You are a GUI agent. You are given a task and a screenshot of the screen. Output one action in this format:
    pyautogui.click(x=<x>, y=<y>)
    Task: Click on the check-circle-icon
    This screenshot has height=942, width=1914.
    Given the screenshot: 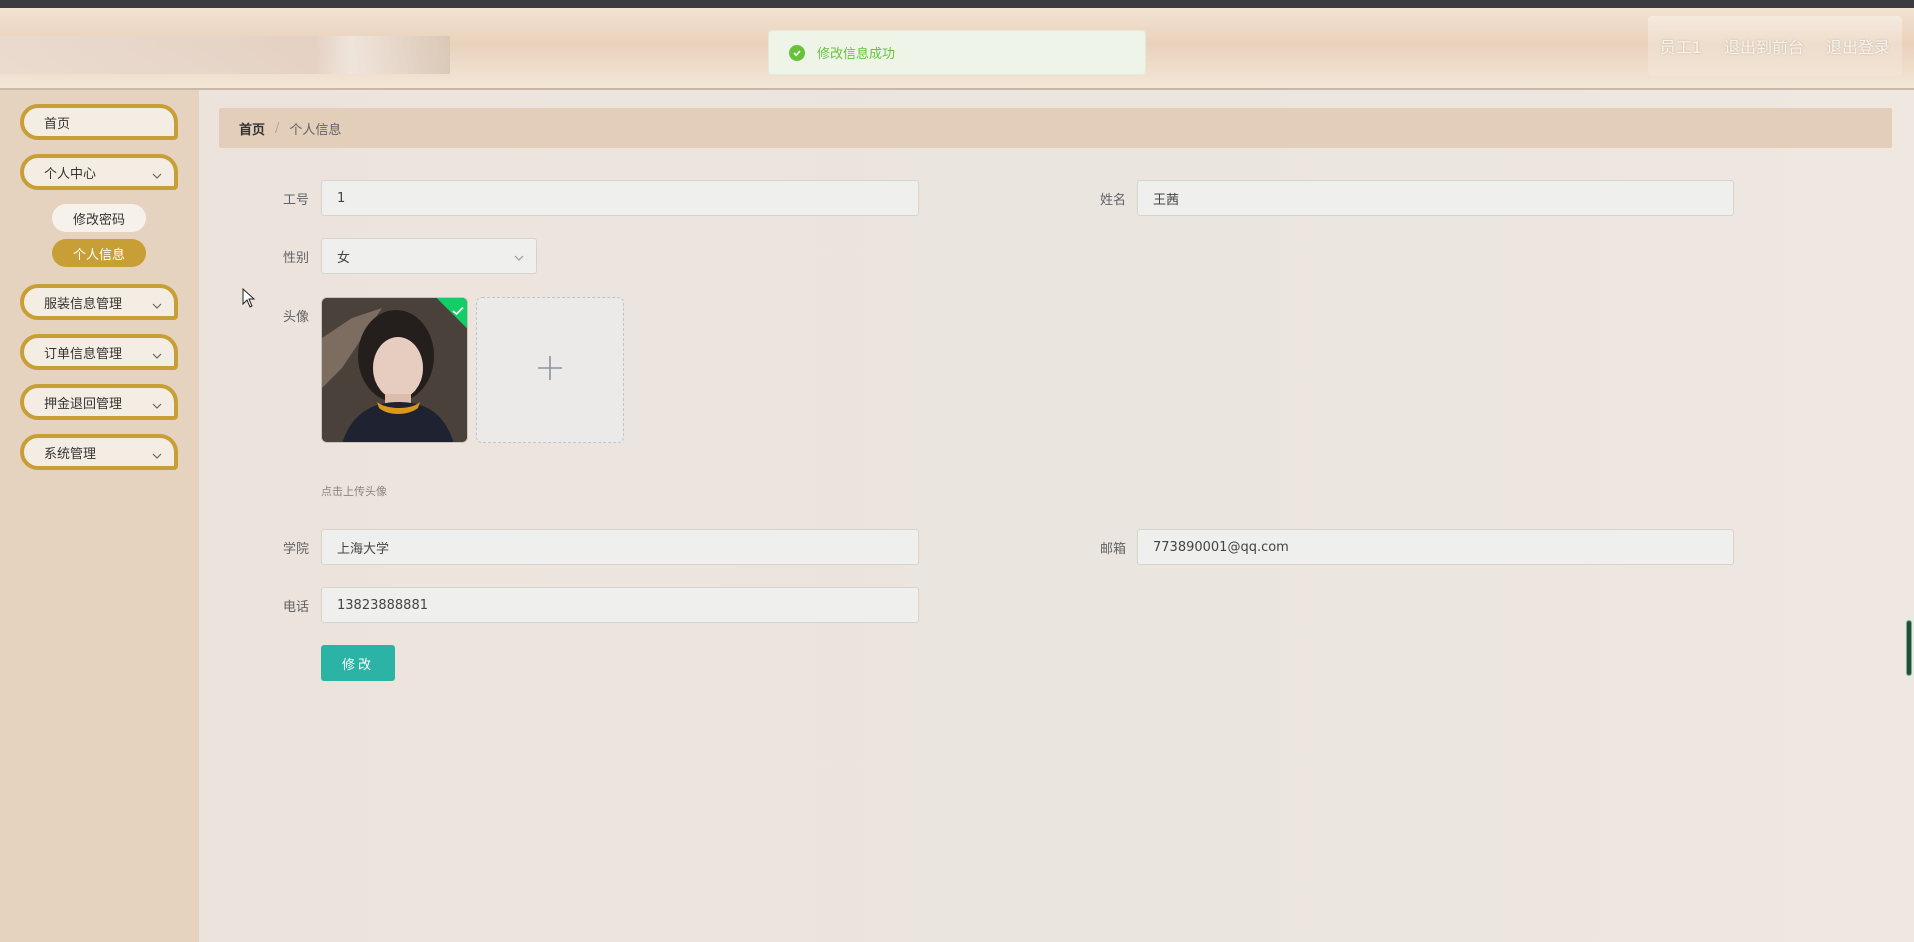 What is the action you would take?
    pyautogui.click(x=797, y=52)
    